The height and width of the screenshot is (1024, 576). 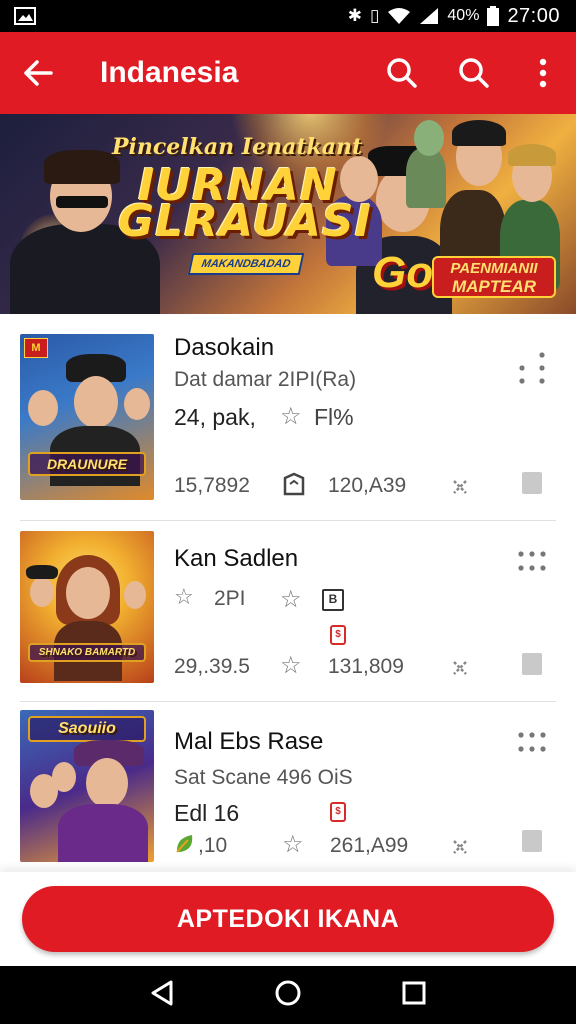 What do you see at coordinates (87, 607) in the screenshot?
I see `game-thumbnail: SHNAKO BAMARTD` at bounding box center [87, 607].